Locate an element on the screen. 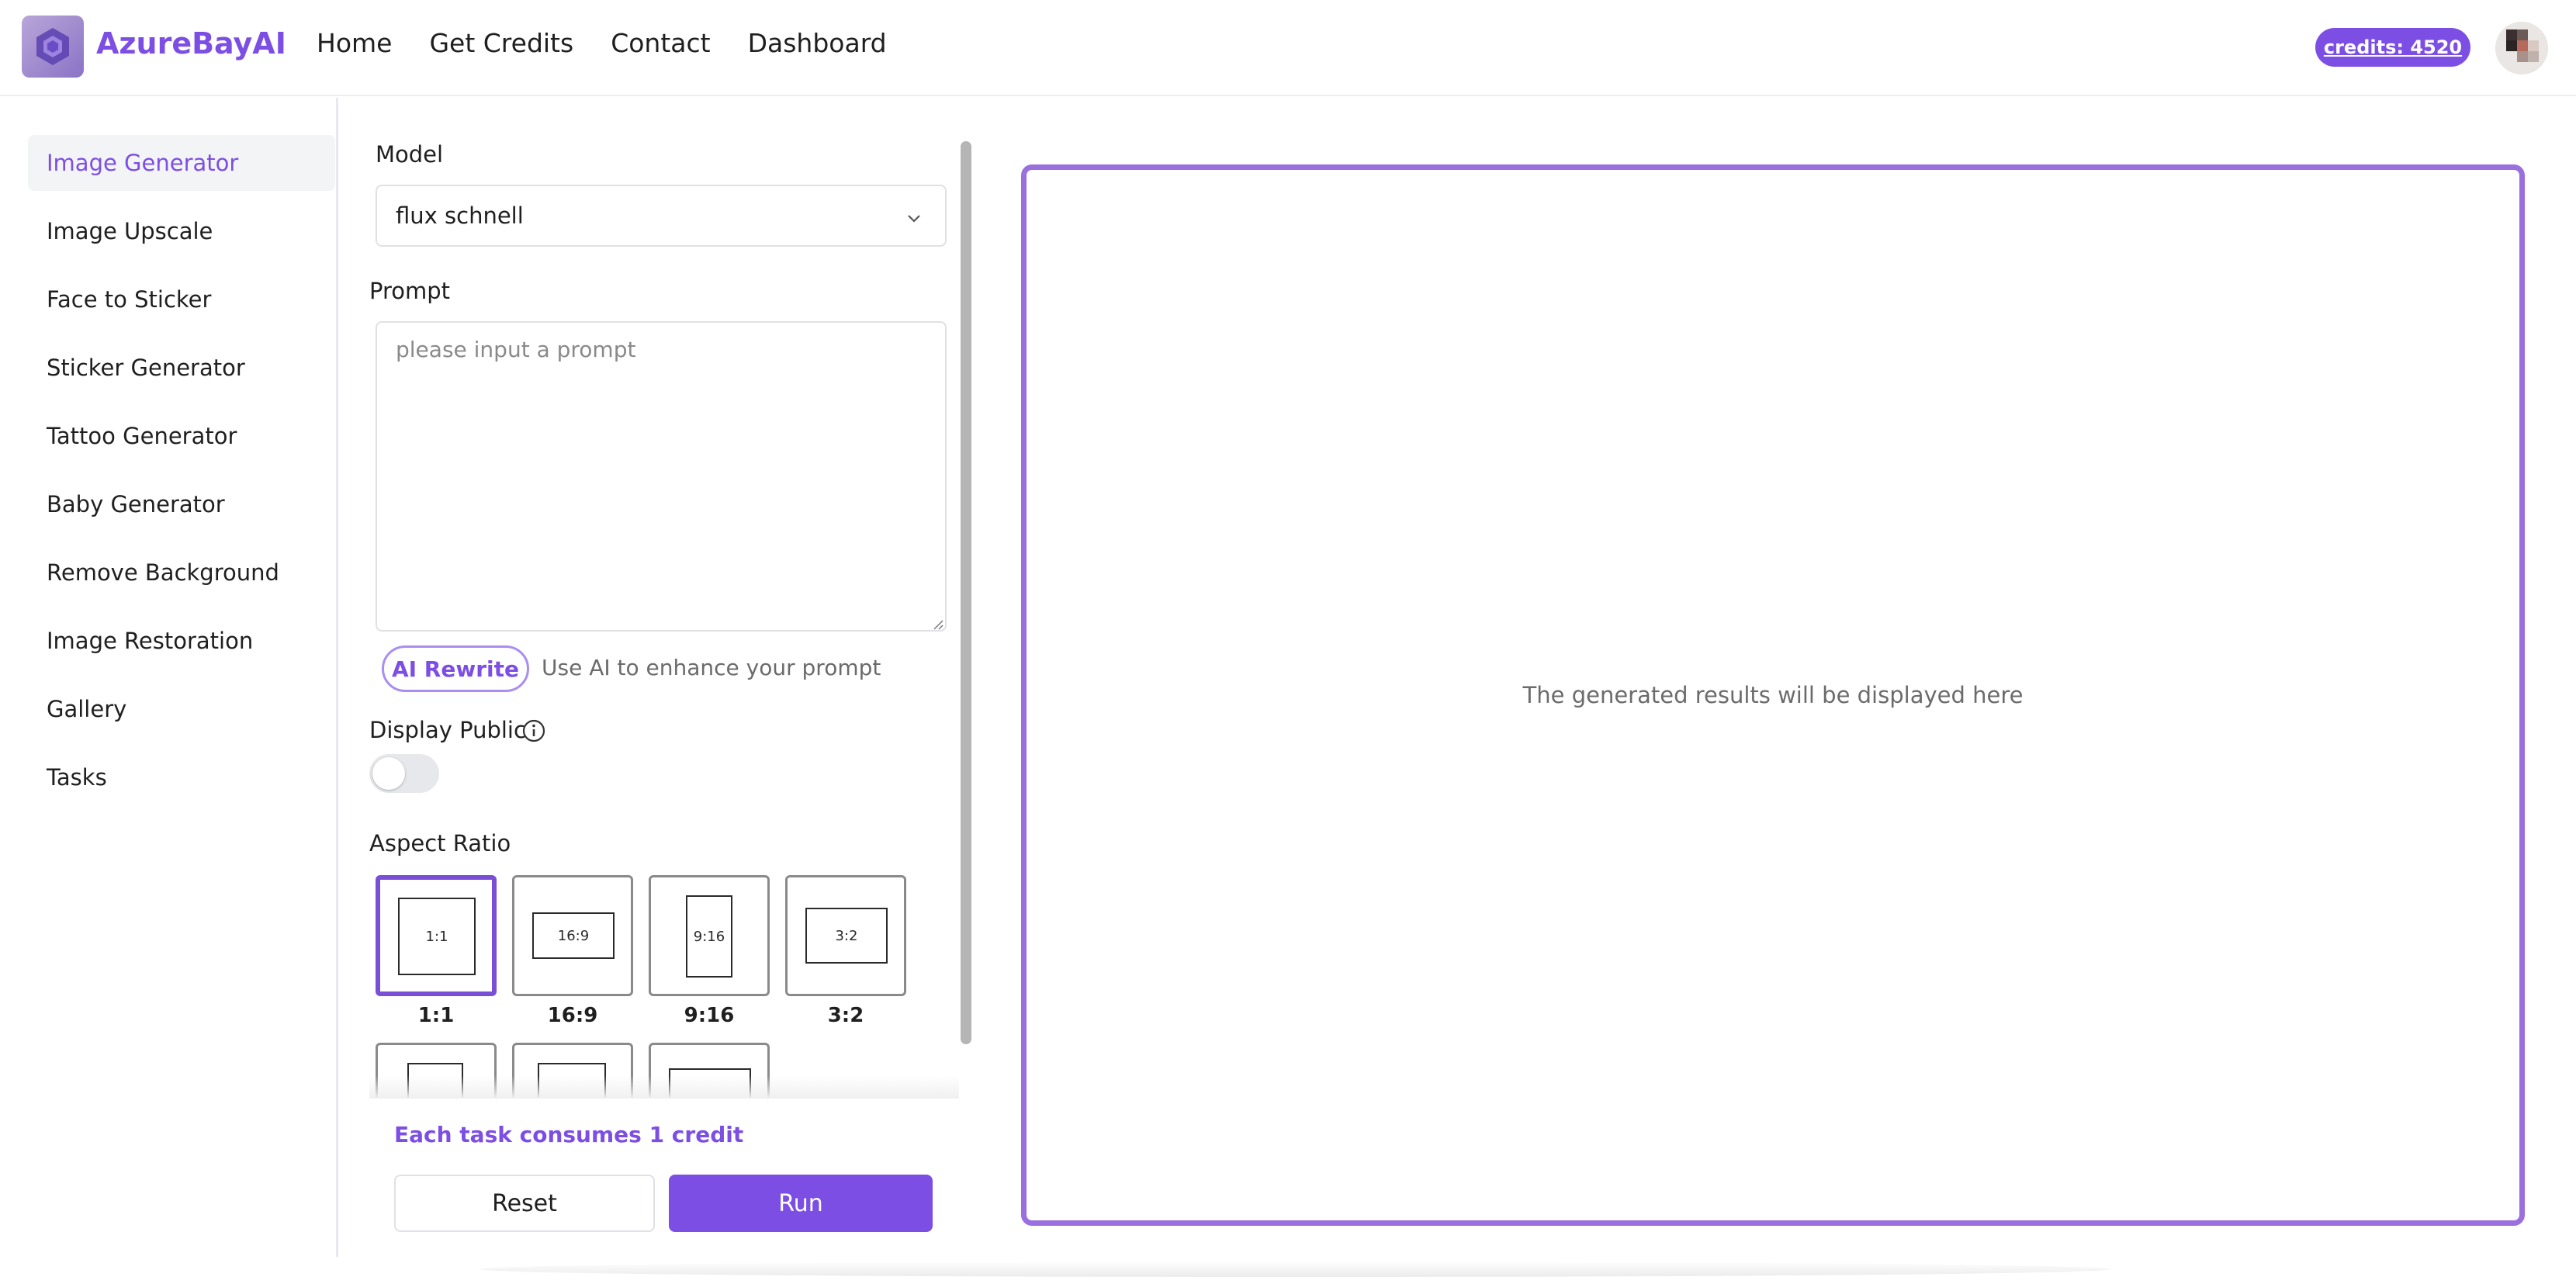 The image size is (2576, 1277). bottom-shadow is located at coordinates (1295, 1269).